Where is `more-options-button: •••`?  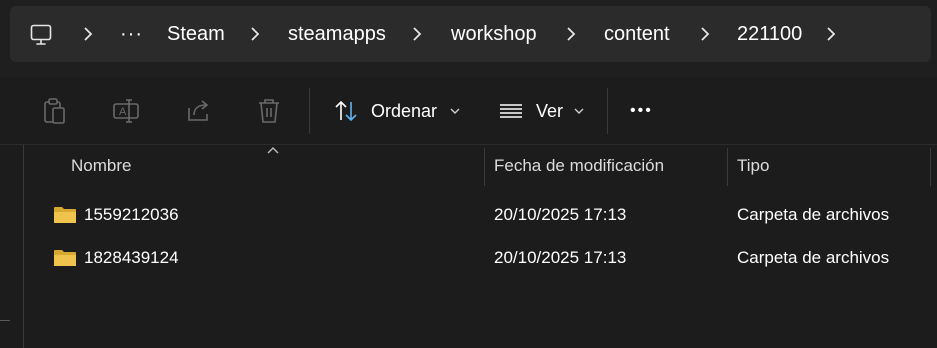
more-options-button: ••• is located at coordinates (641, 111).